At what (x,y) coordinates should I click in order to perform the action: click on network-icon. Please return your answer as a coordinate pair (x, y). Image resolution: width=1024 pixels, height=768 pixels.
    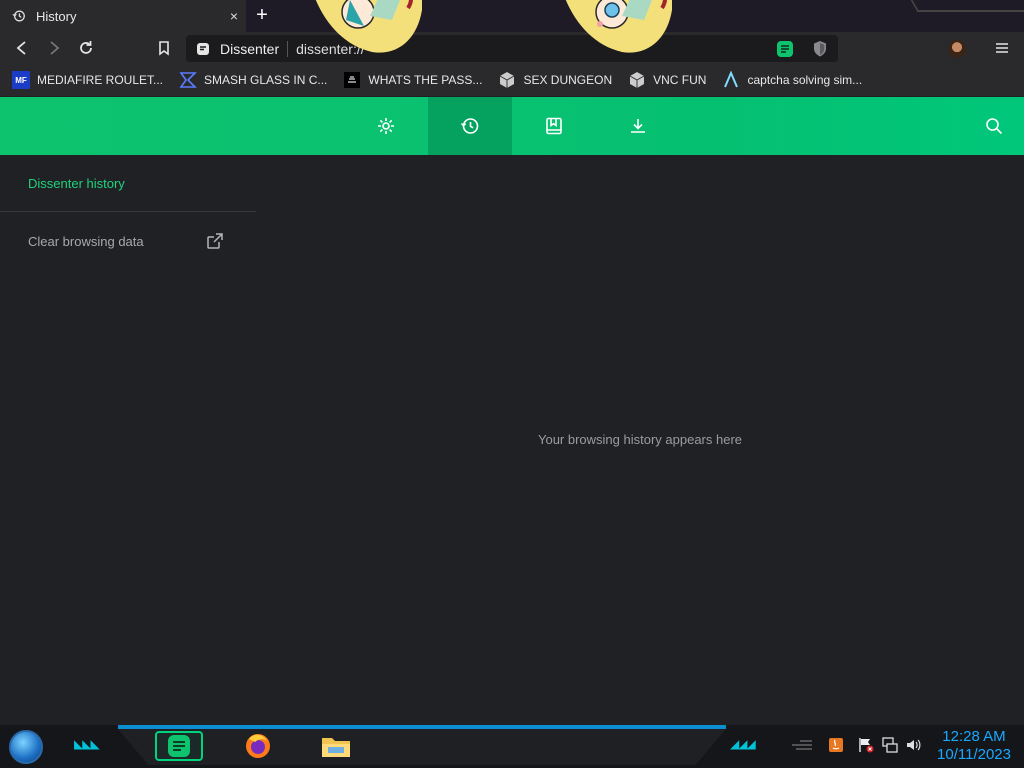
    Looking at the image, I should click on (890, 745).